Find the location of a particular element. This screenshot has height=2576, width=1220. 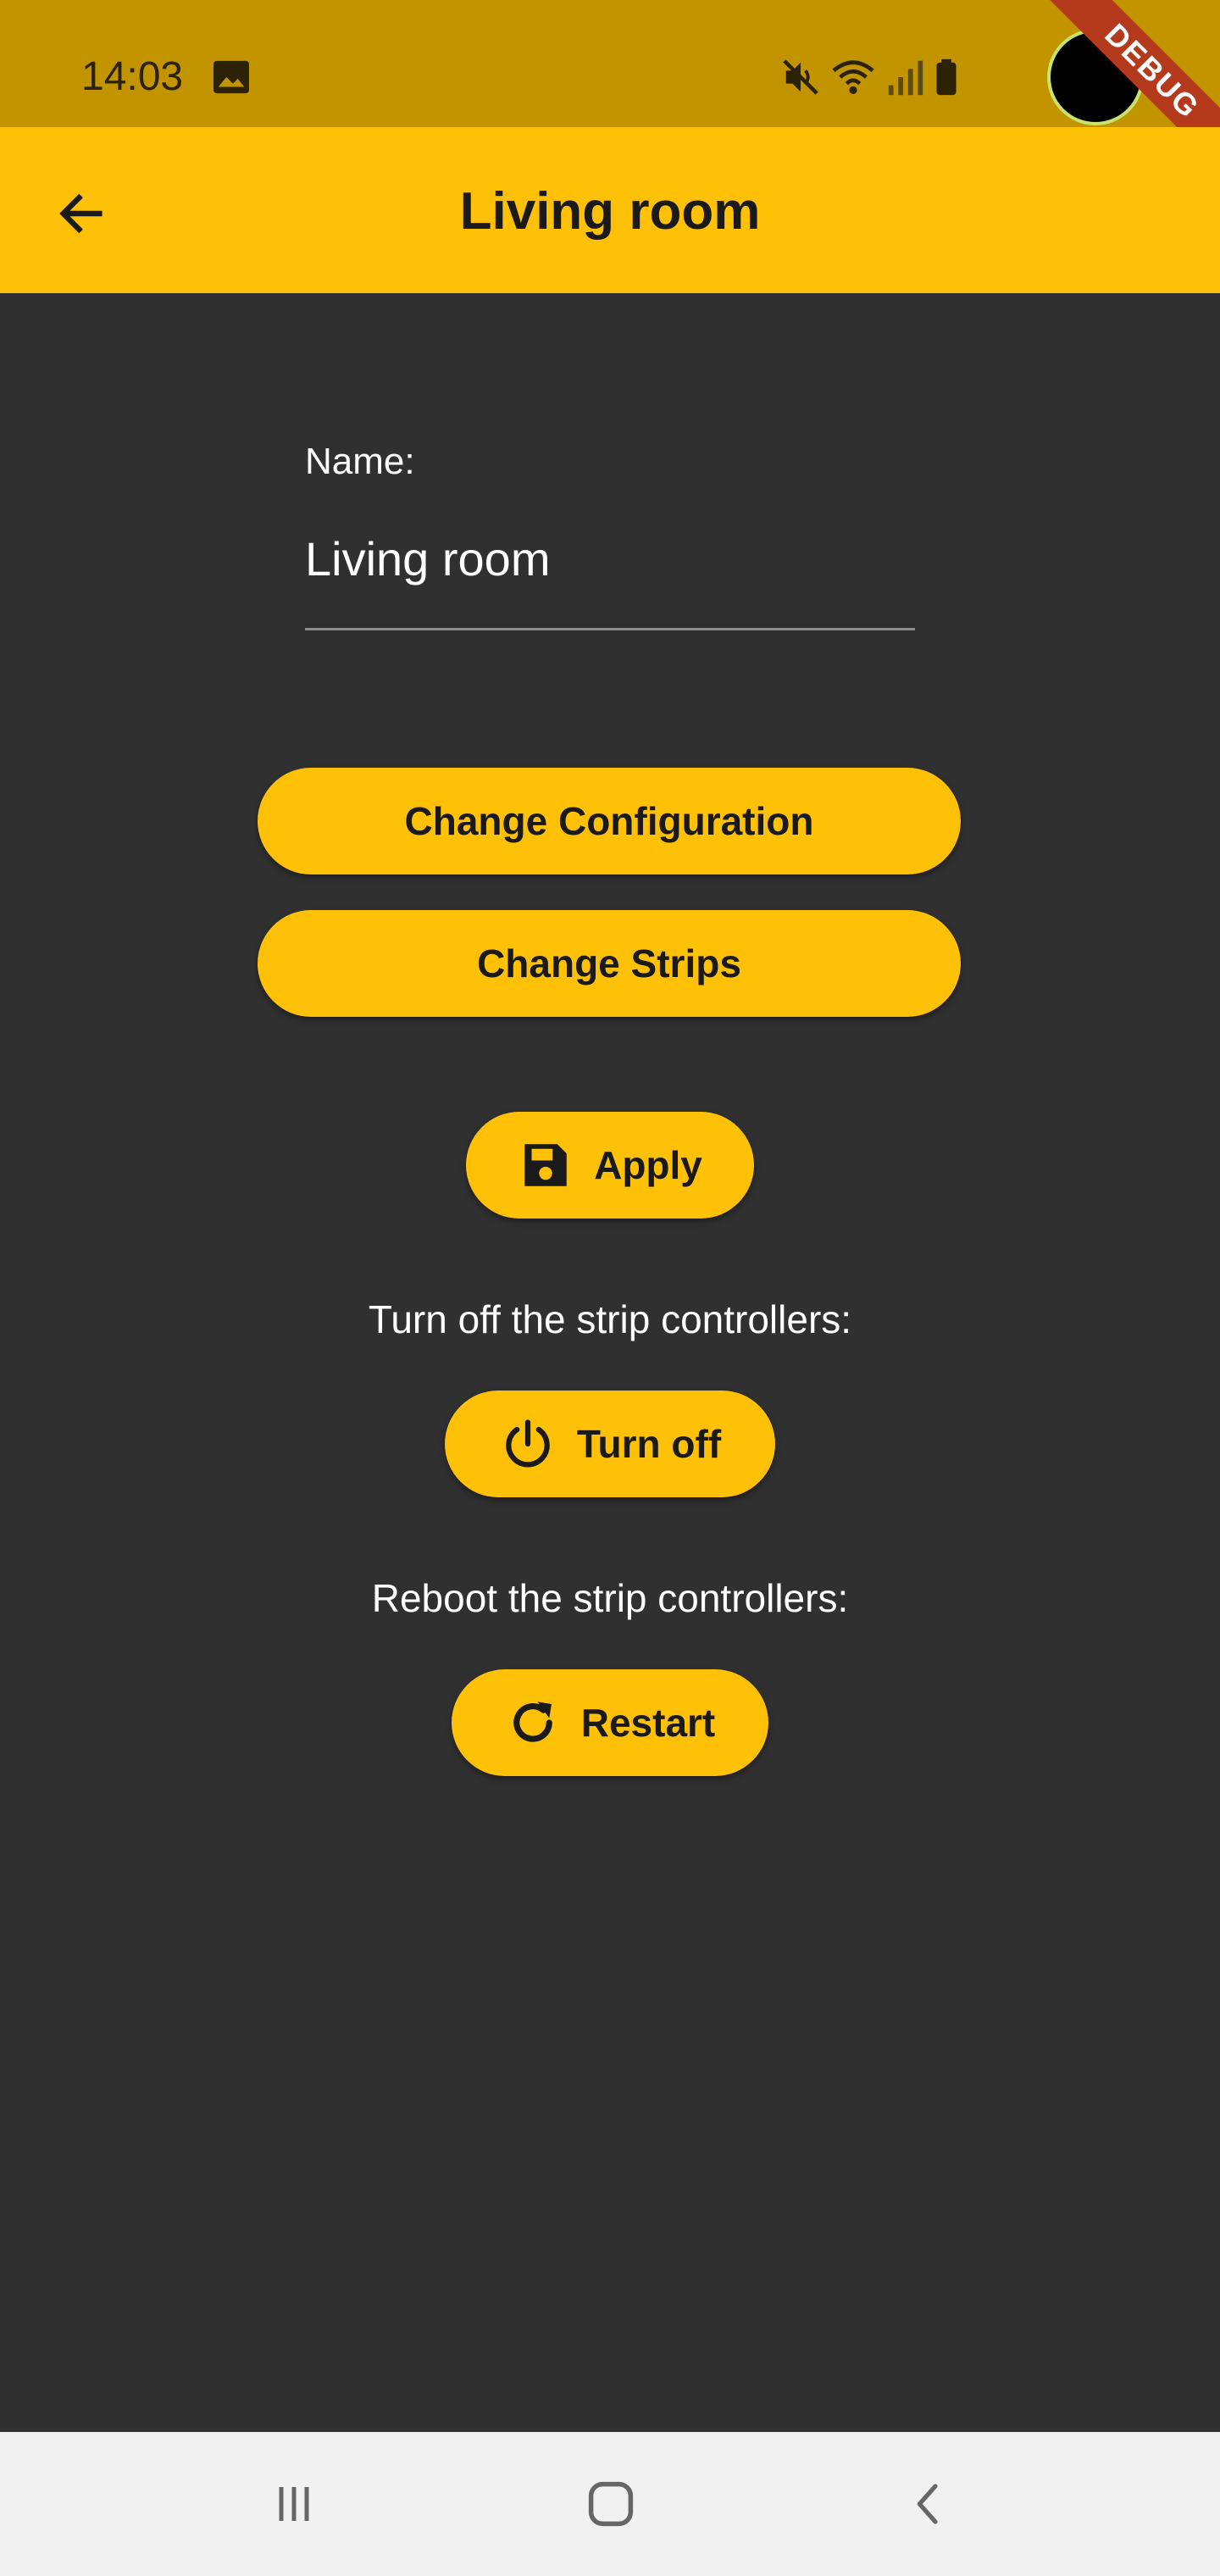

signal-icon is located at coordinates (905, 78).